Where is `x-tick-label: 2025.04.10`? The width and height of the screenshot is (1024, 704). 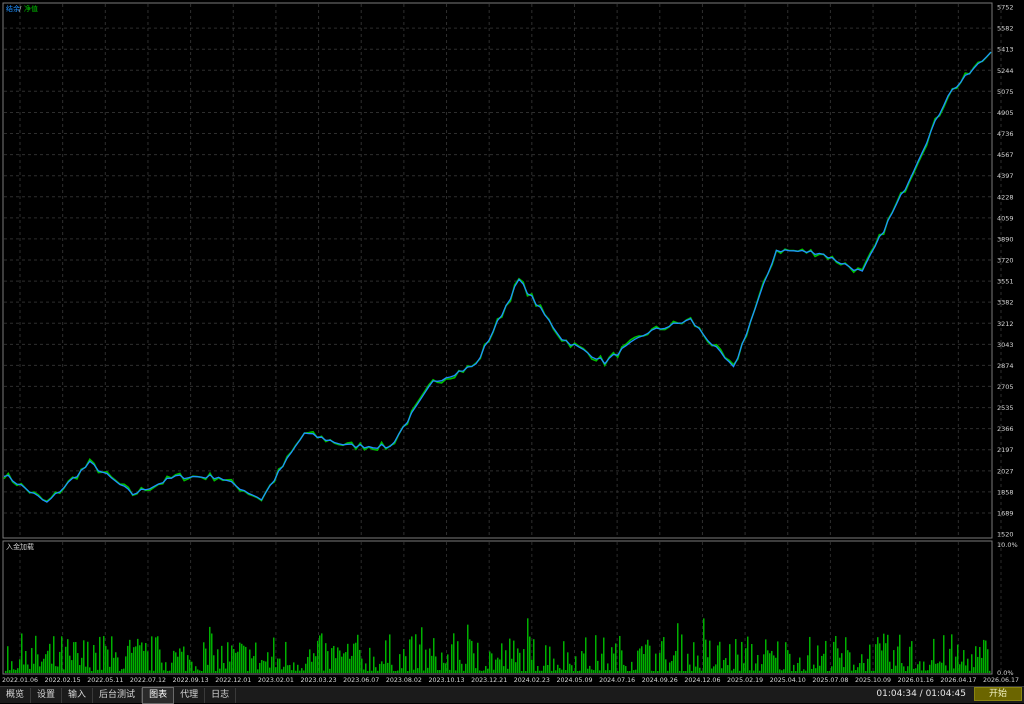 x-tick-label: 2025.04.10 is located at coordinates (788, 680).